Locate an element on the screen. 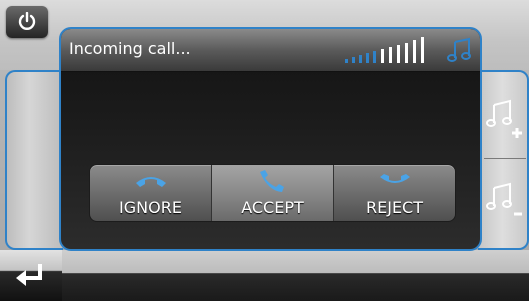 This screenshot has width=529, height=301. power-button is located at coordinates (27, 22).